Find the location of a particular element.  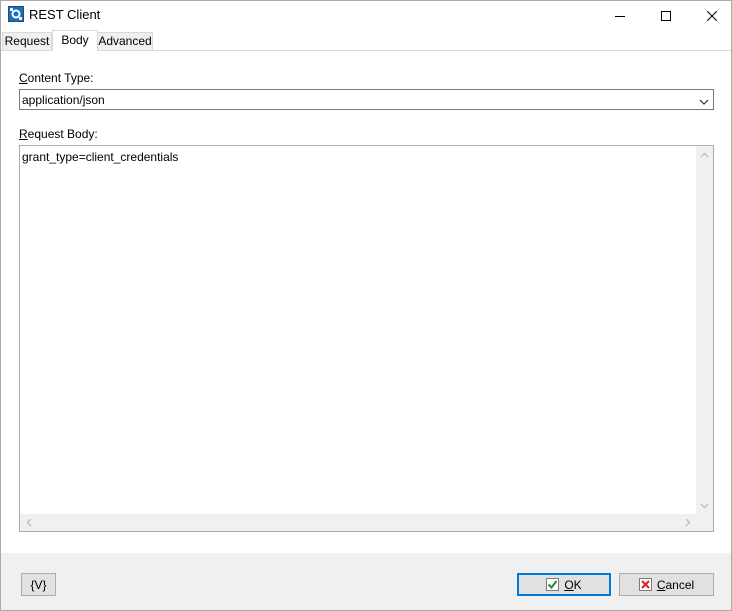

ok-button: OK is located at coordinates (564, 584).